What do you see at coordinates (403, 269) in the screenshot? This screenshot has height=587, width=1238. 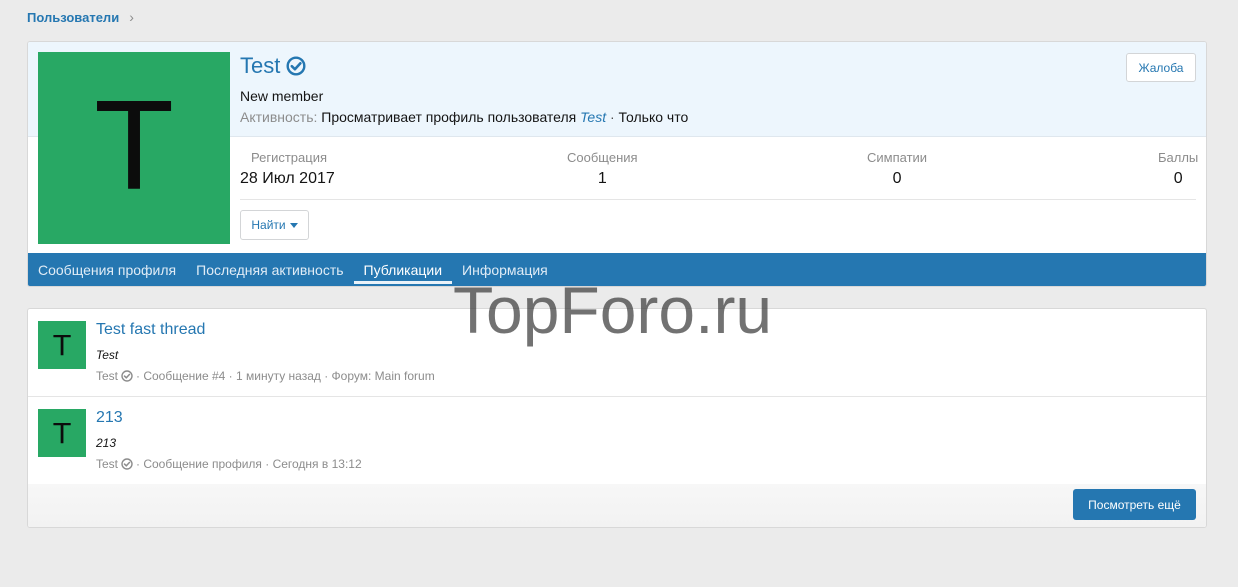 I see `tab-postings: Публикации` at bounding box center [403, 269].